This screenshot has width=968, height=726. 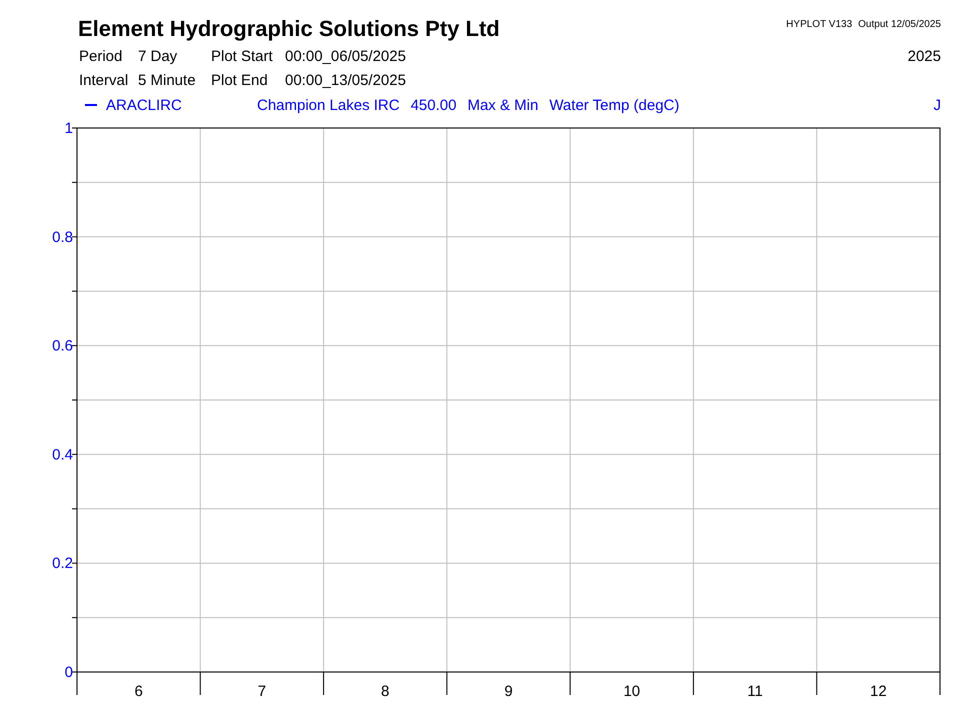 What do you see at coordinates (328, 105) in the screenshot?
I see `site-name: Champion Lakes IRC` at bounding box center [328, 105].